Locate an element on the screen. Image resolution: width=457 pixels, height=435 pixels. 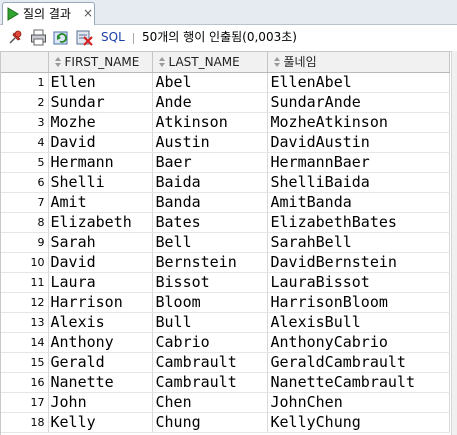
first-name-cell: Shelli is located at coordinates (100, 182).